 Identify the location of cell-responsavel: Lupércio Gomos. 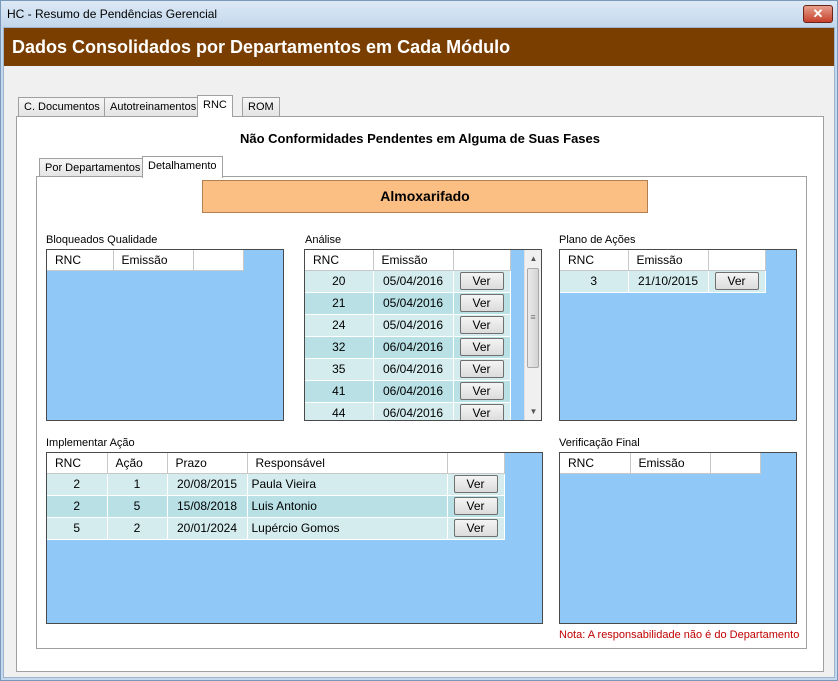
(347, 528).